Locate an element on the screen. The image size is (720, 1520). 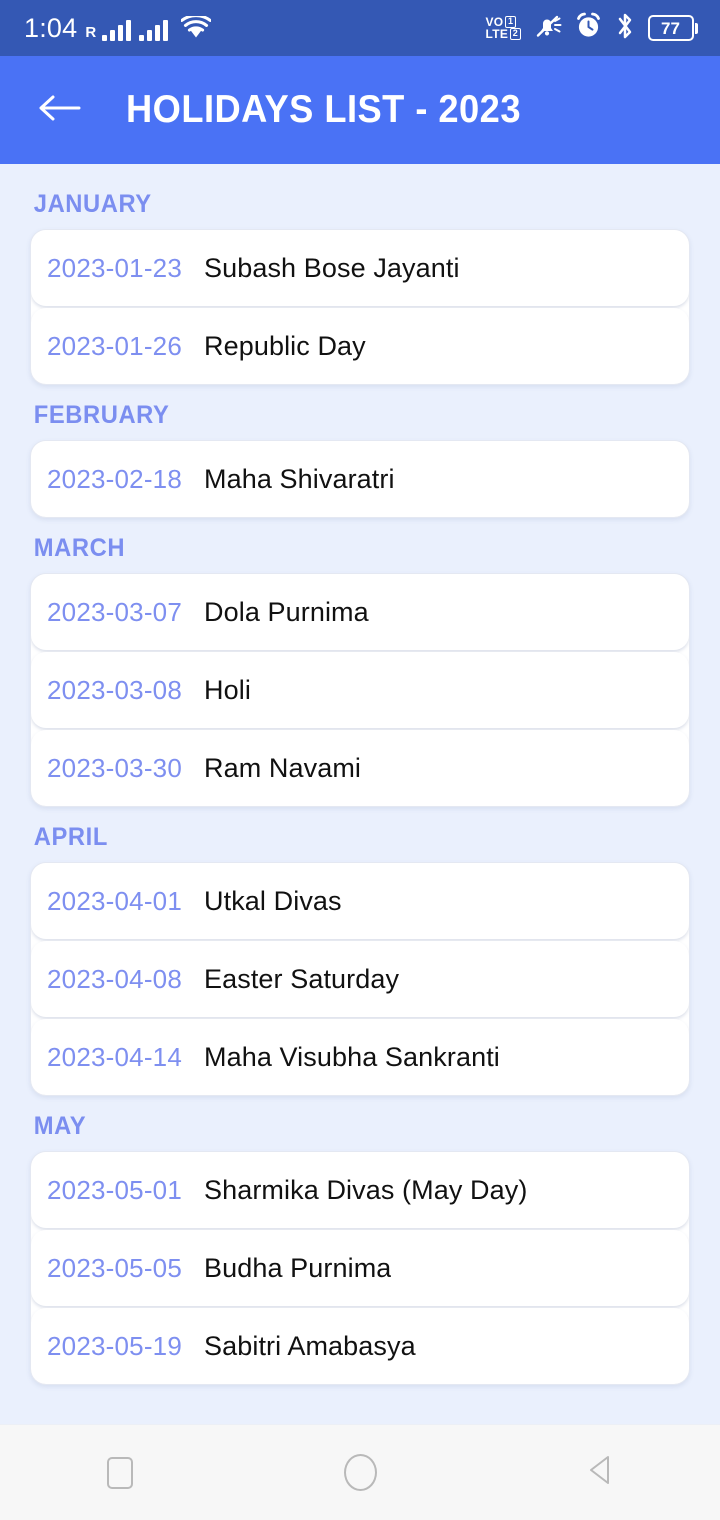
circle-icon is located at coordinates (360, 1472).